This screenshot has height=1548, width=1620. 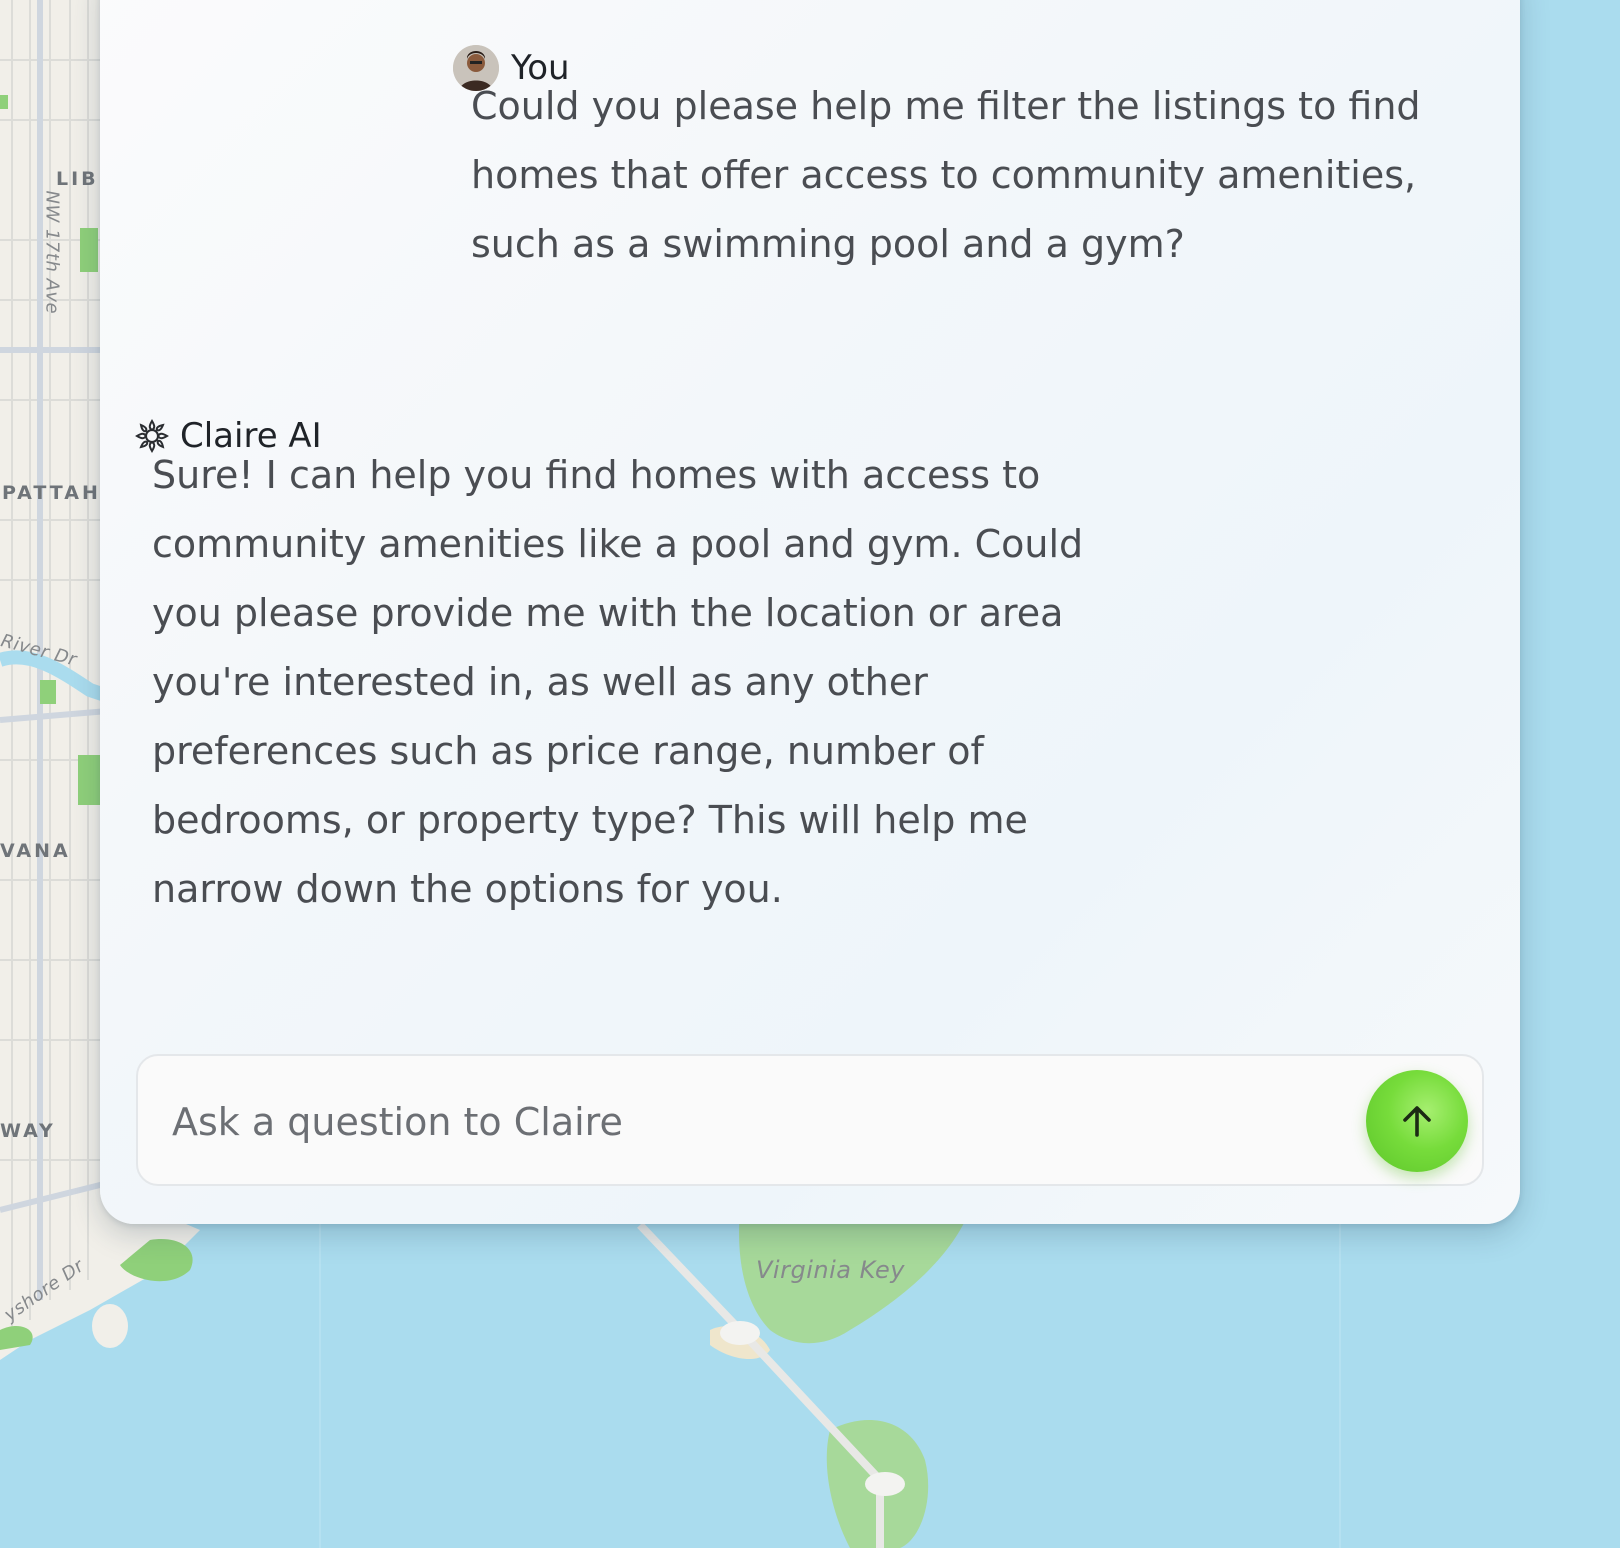 I want to click on map-label-havana: VANA, so click(x=35, y=851).